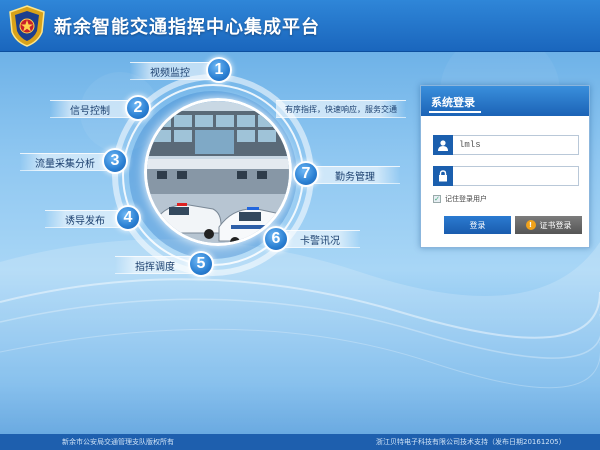 The height and width of the screenshot is (450, 600). What do you see at coordinates (118, 442) in the screenshot?
I see `footer-copyright: 新余市公安局交通管理支队版权所有` at bounding box center [118, 442].